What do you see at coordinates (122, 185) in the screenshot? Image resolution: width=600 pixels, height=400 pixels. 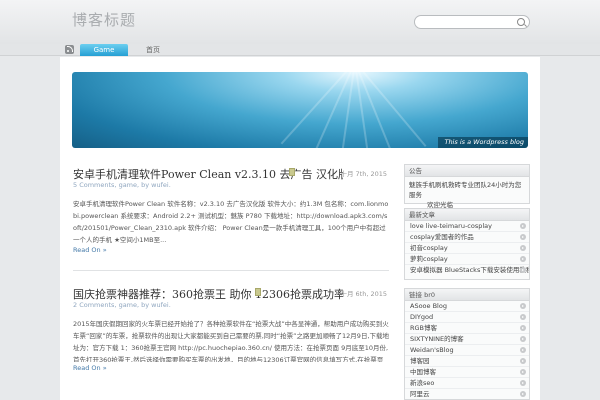 I see `post-meta: 5 Comments, game, by wufei.` at bounding box center [122, 185].